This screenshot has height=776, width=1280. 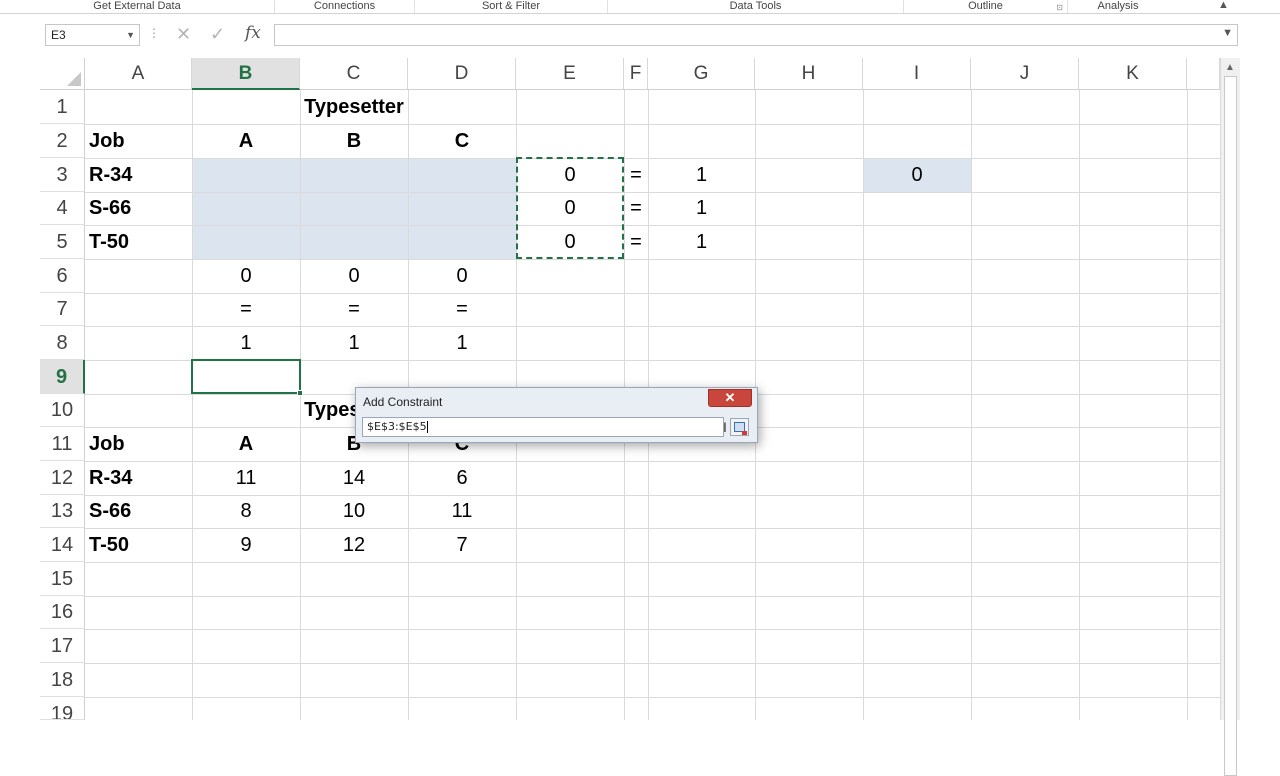 What do you see at coordinates (1118, 6) in the screenshot?
I see `ribbon-group-analysis: Analysis` at bounding box center [1118, 6].